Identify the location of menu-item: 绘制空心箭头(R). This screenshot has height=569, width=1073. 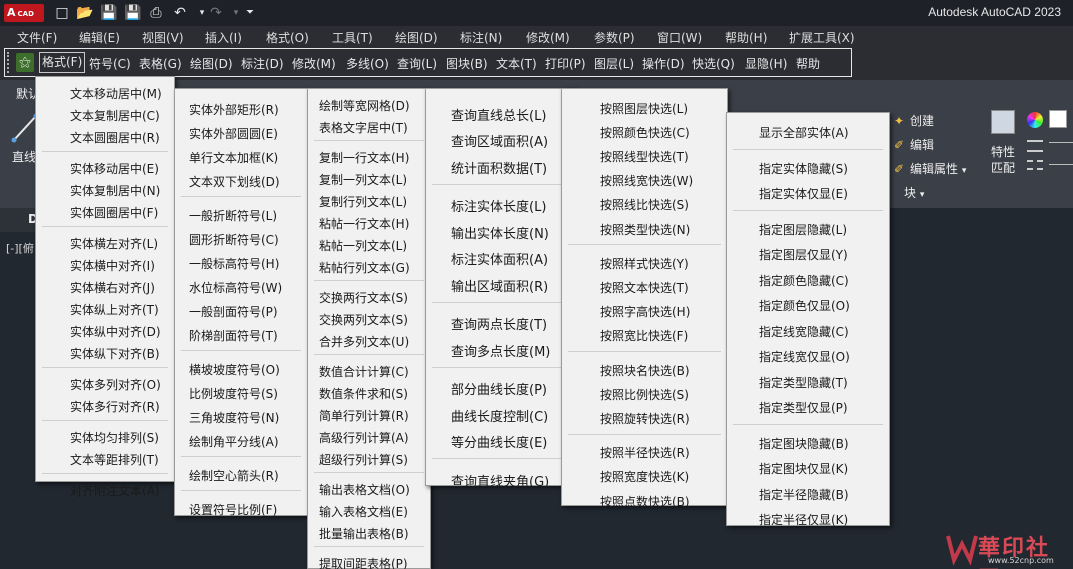
(241, 474).